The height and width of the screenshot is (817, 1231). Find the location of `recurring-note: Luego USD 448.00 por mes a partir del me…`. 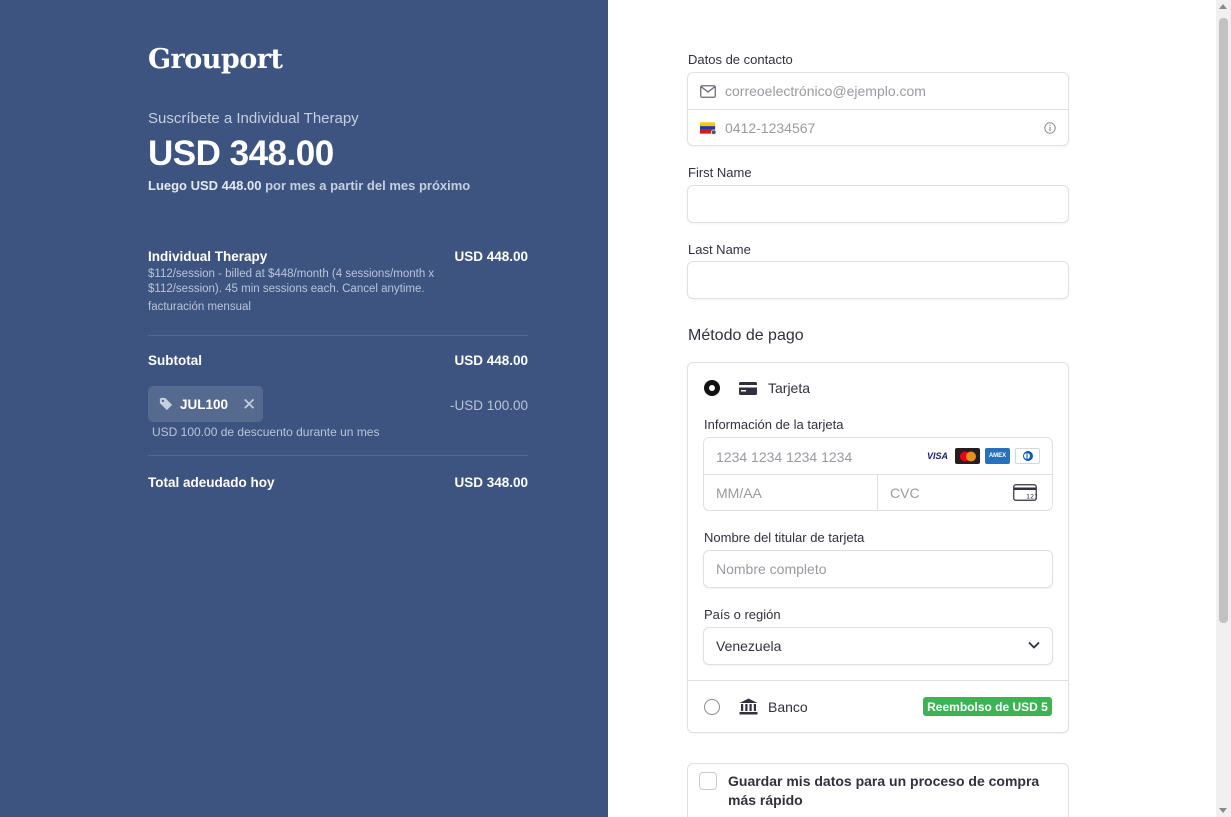

recurring-note: Luego USD 448.00 por mes a partir del me… is located at coordinates (309, 185).